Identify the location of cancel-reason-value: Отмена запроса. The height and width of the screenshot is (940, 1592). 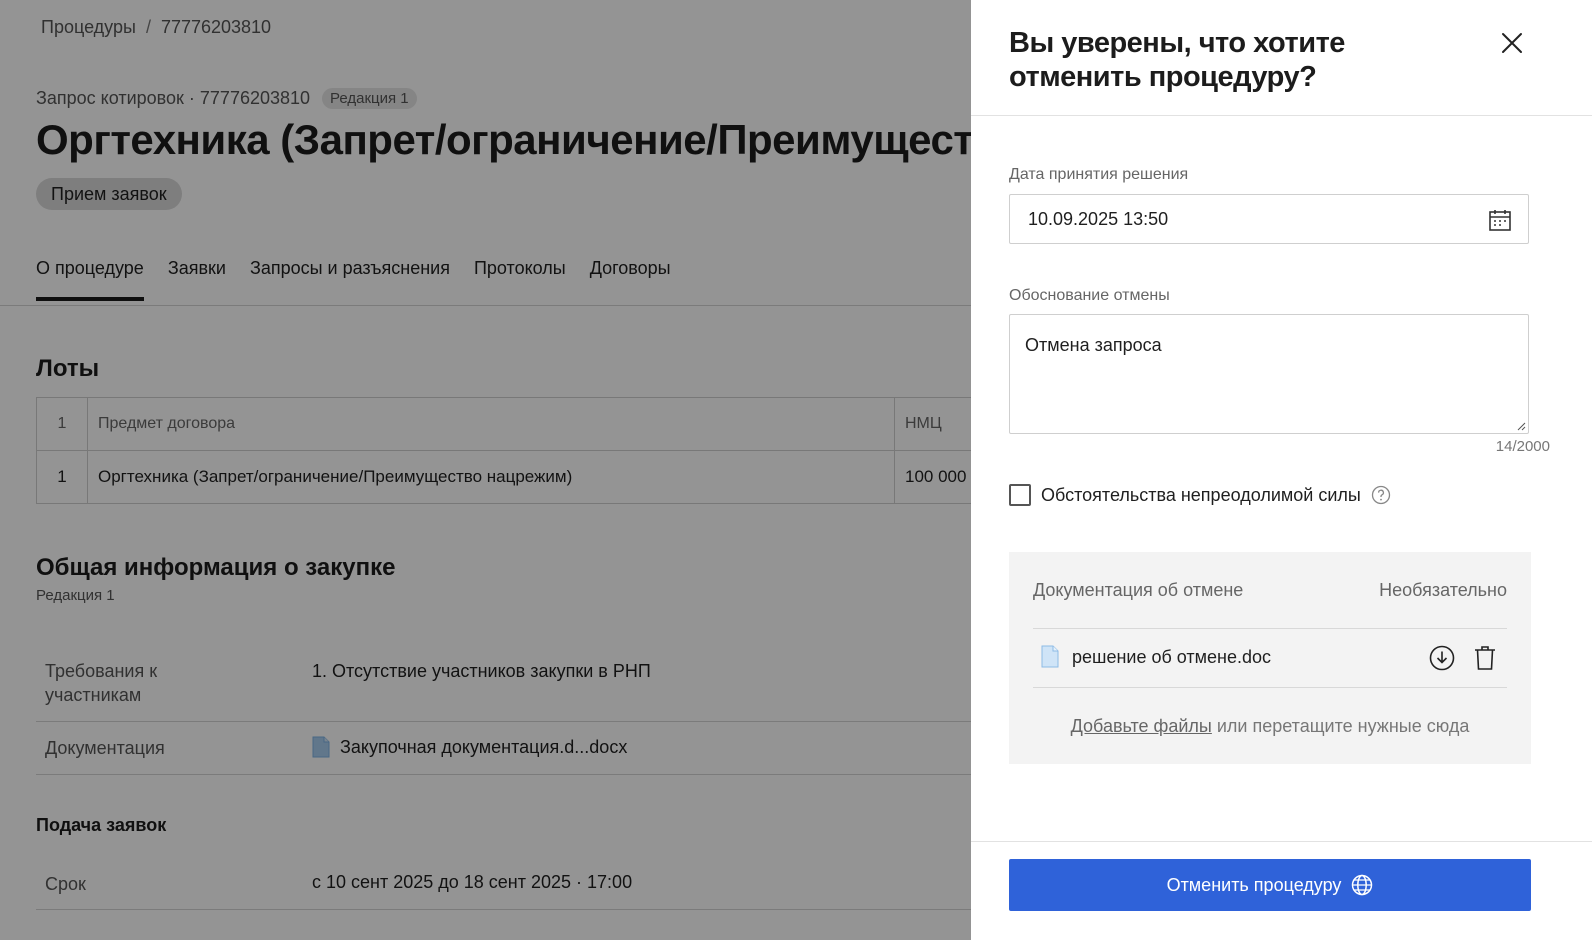
(1093, 345).